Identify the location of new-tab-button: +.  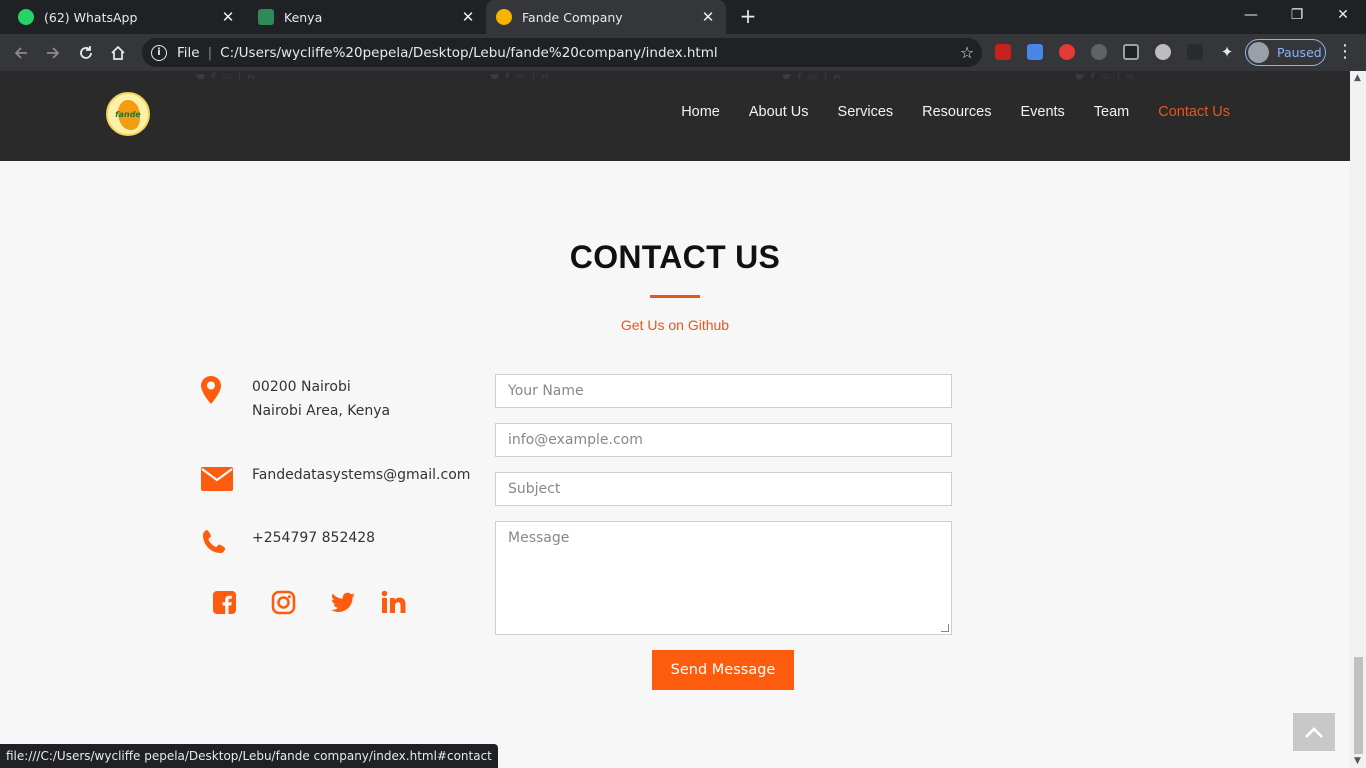
(748, 17).